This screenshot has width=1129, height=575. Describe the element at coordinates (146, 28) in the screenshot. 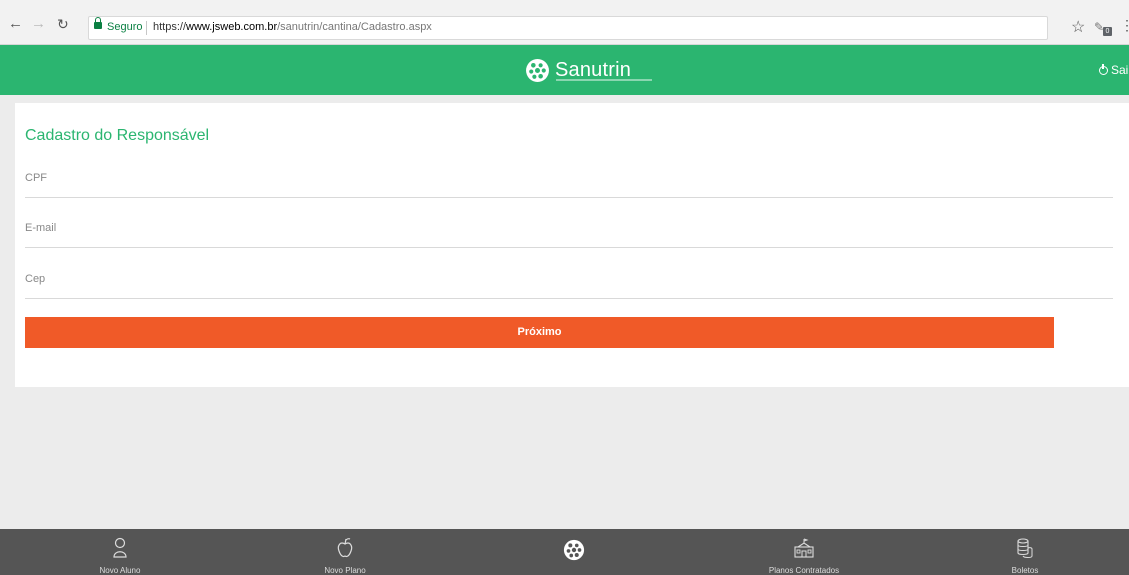

I see `url-separator` at that location.